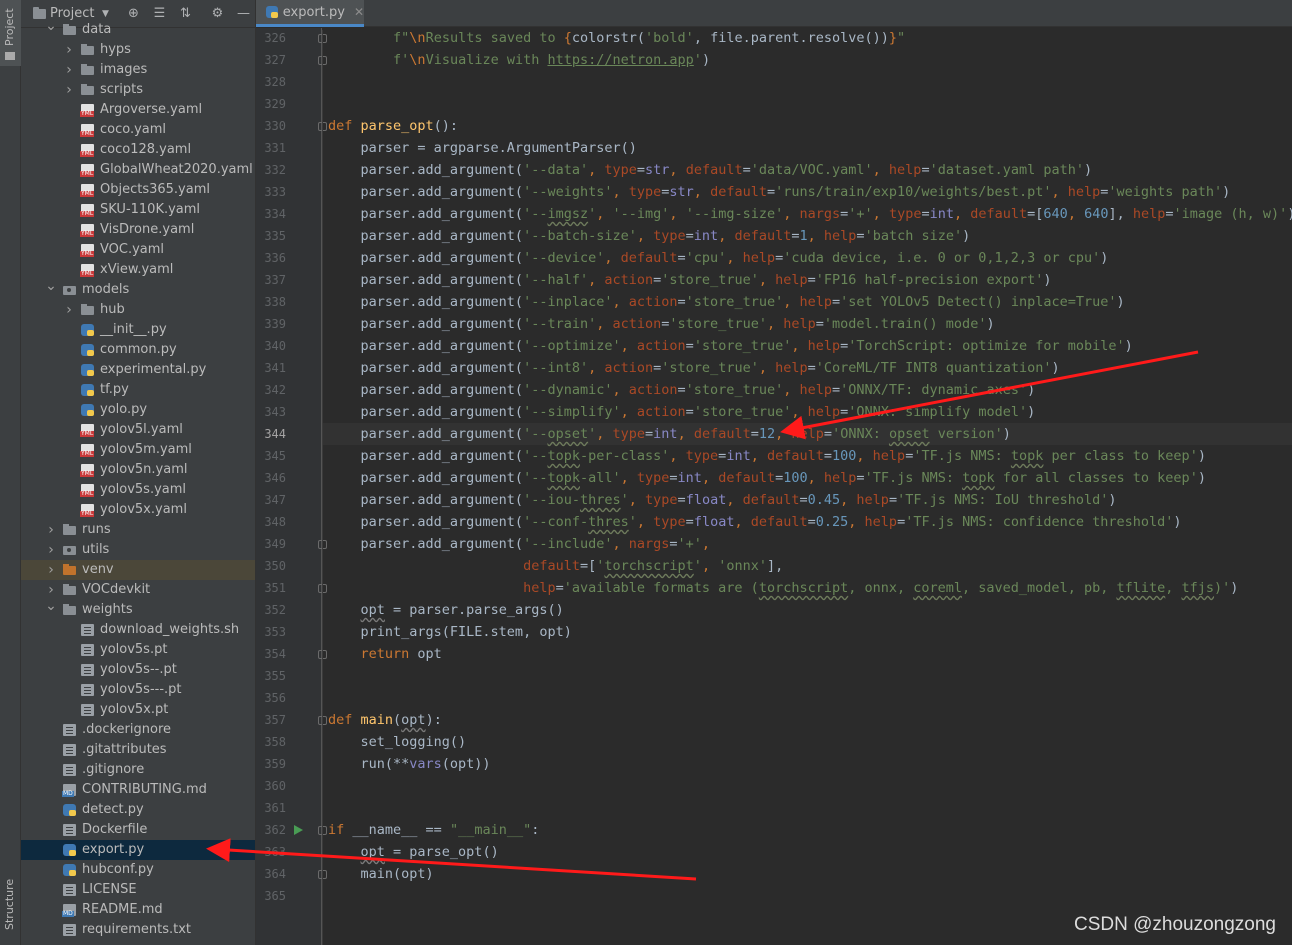 The image size is (1292, 945). I want to click on tree-item: coco128.yaml, so click(138, 150).